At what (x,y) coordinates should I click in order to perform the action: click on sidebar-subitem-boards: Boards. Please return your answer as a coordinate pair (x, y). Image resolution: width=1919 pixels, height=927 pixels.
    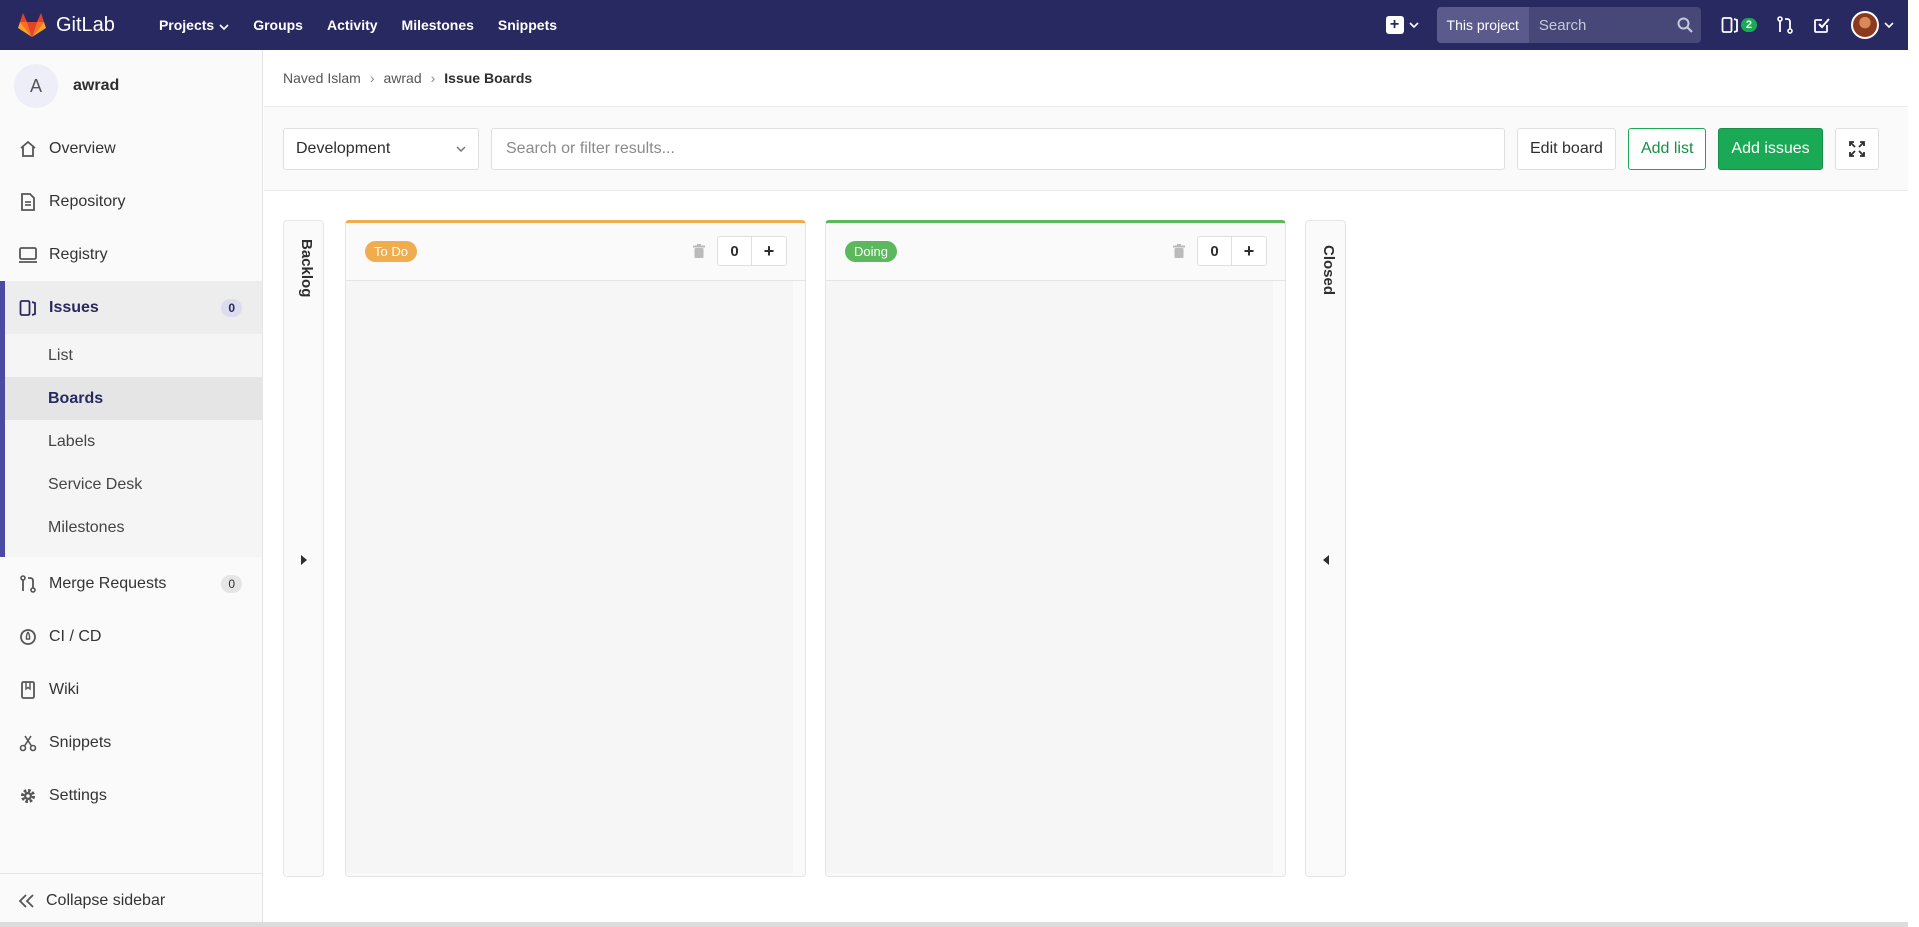
    Looking at the image, I should click on (133, 398).